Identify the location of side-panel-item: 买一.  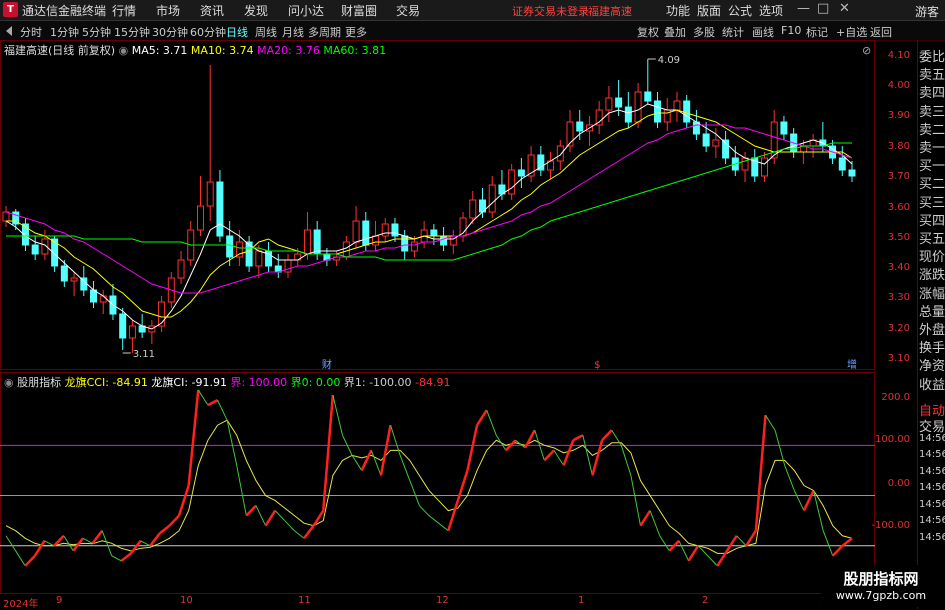
(932, 164).